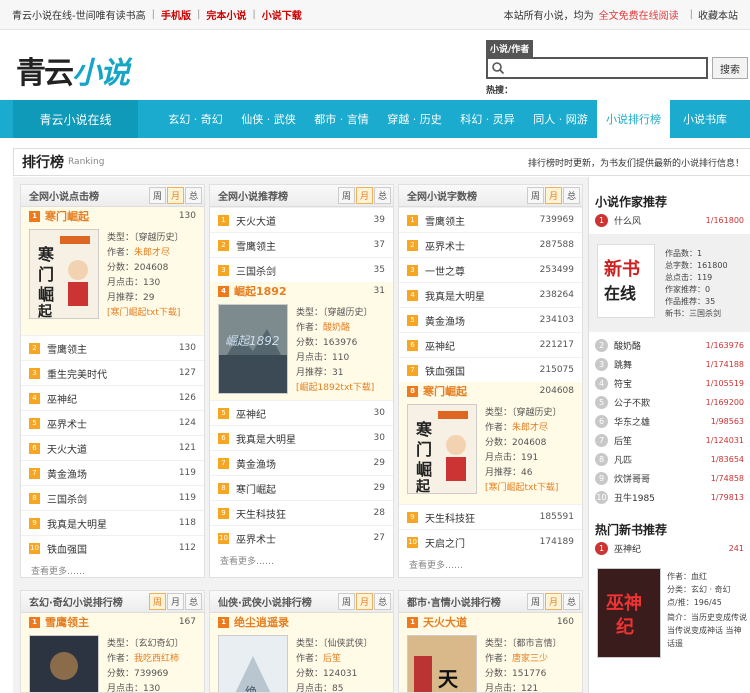 Image resolution: width=750 pixels, height=693 pixels. Describe the element at coordinates (632, 478) in the screenshot. I see `author-name: 炊饼哥哥` at that location.